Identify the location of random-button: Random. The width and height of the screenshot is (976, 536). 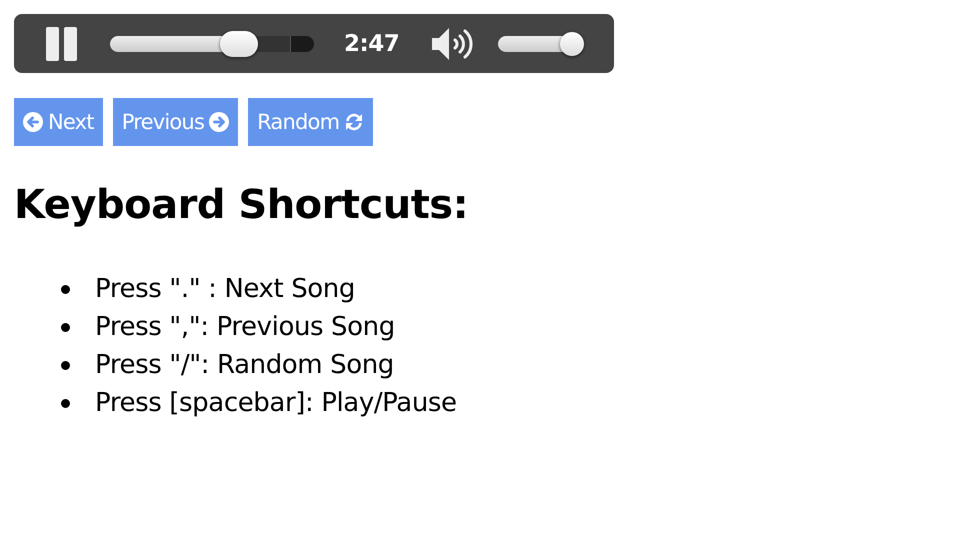
(311, 122).